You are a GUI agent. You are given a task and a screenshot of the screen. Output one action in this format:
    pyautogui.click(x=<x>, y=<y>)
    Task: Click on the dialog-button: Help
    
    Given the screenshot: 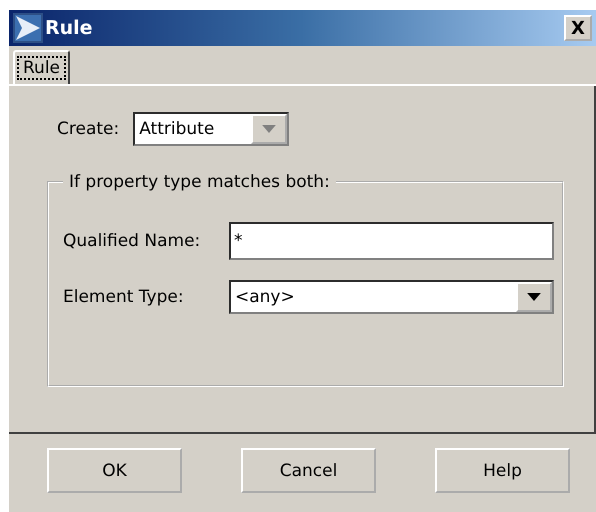 What is the action you would take?
    pyautogui.click(x=502, y=470)
    